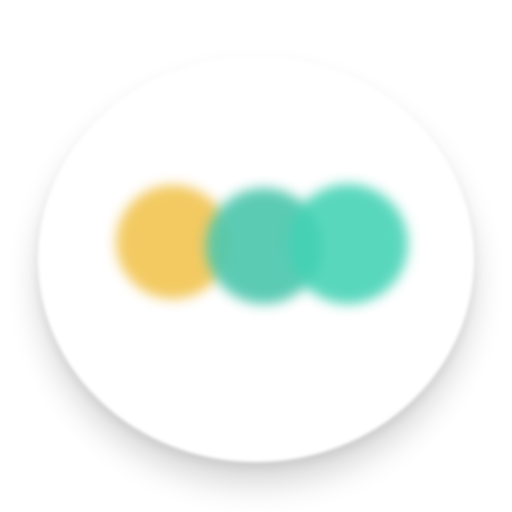  I want to click on right-dot-icon, so click(348, 244).